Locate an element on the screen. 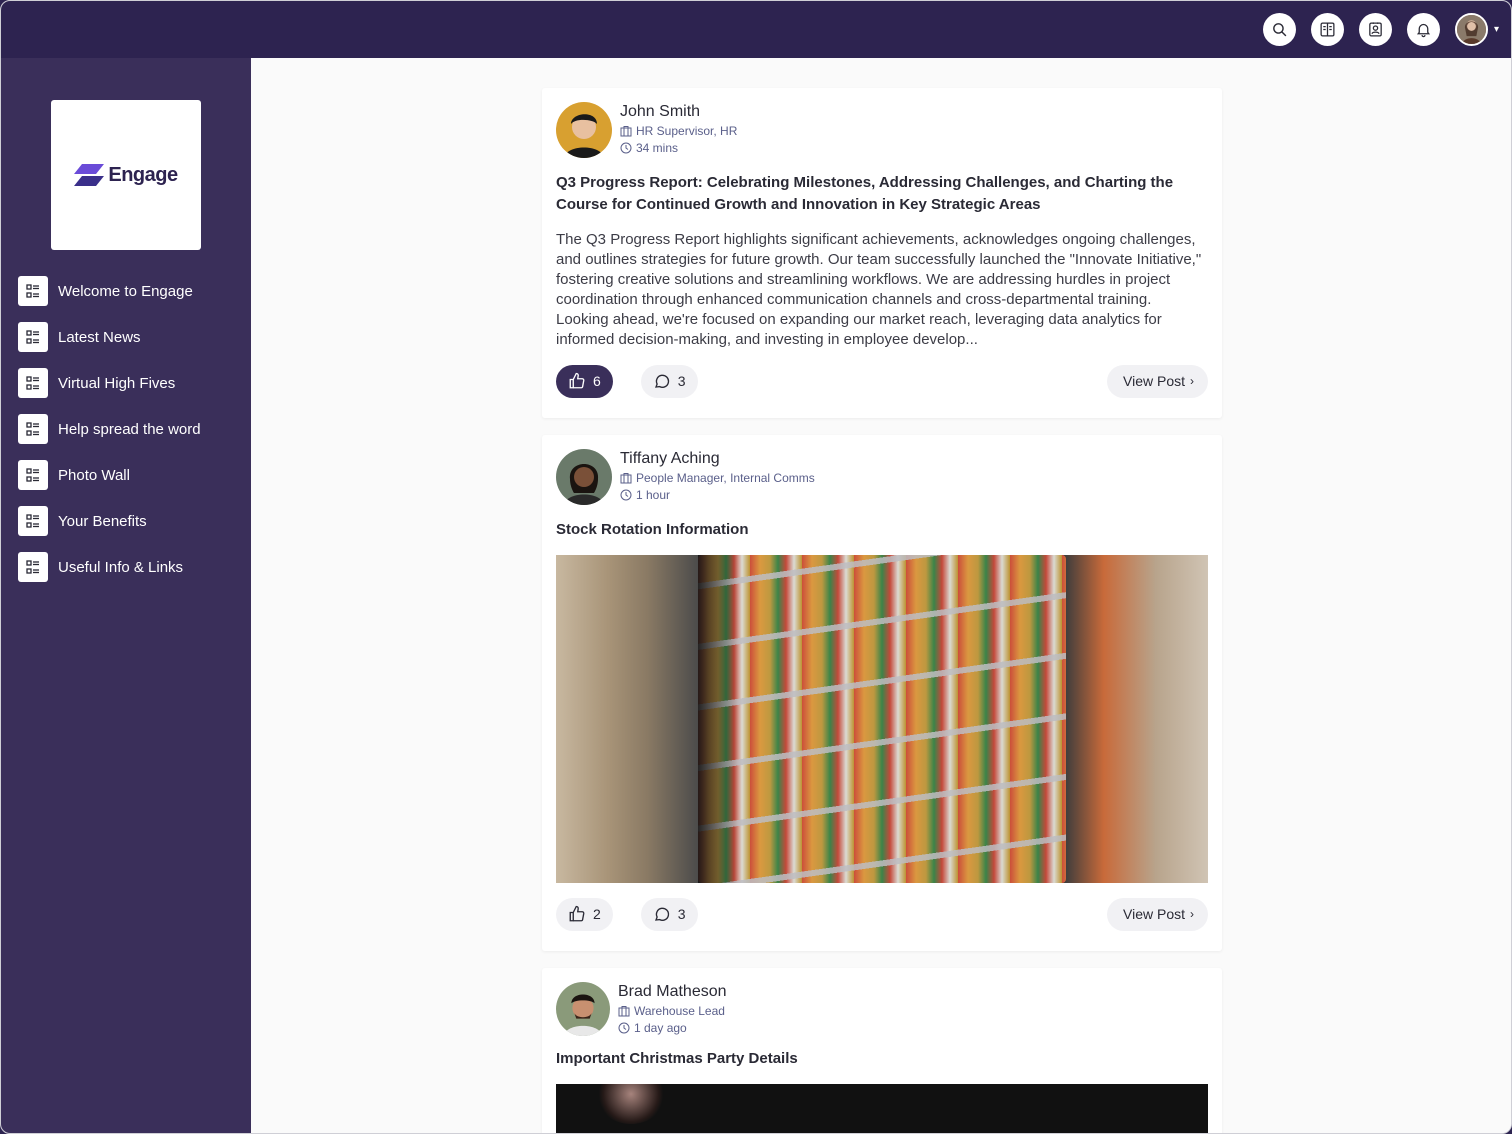  author-role-text: People Manager, Internal Comms is located at coordinates (725, 478).